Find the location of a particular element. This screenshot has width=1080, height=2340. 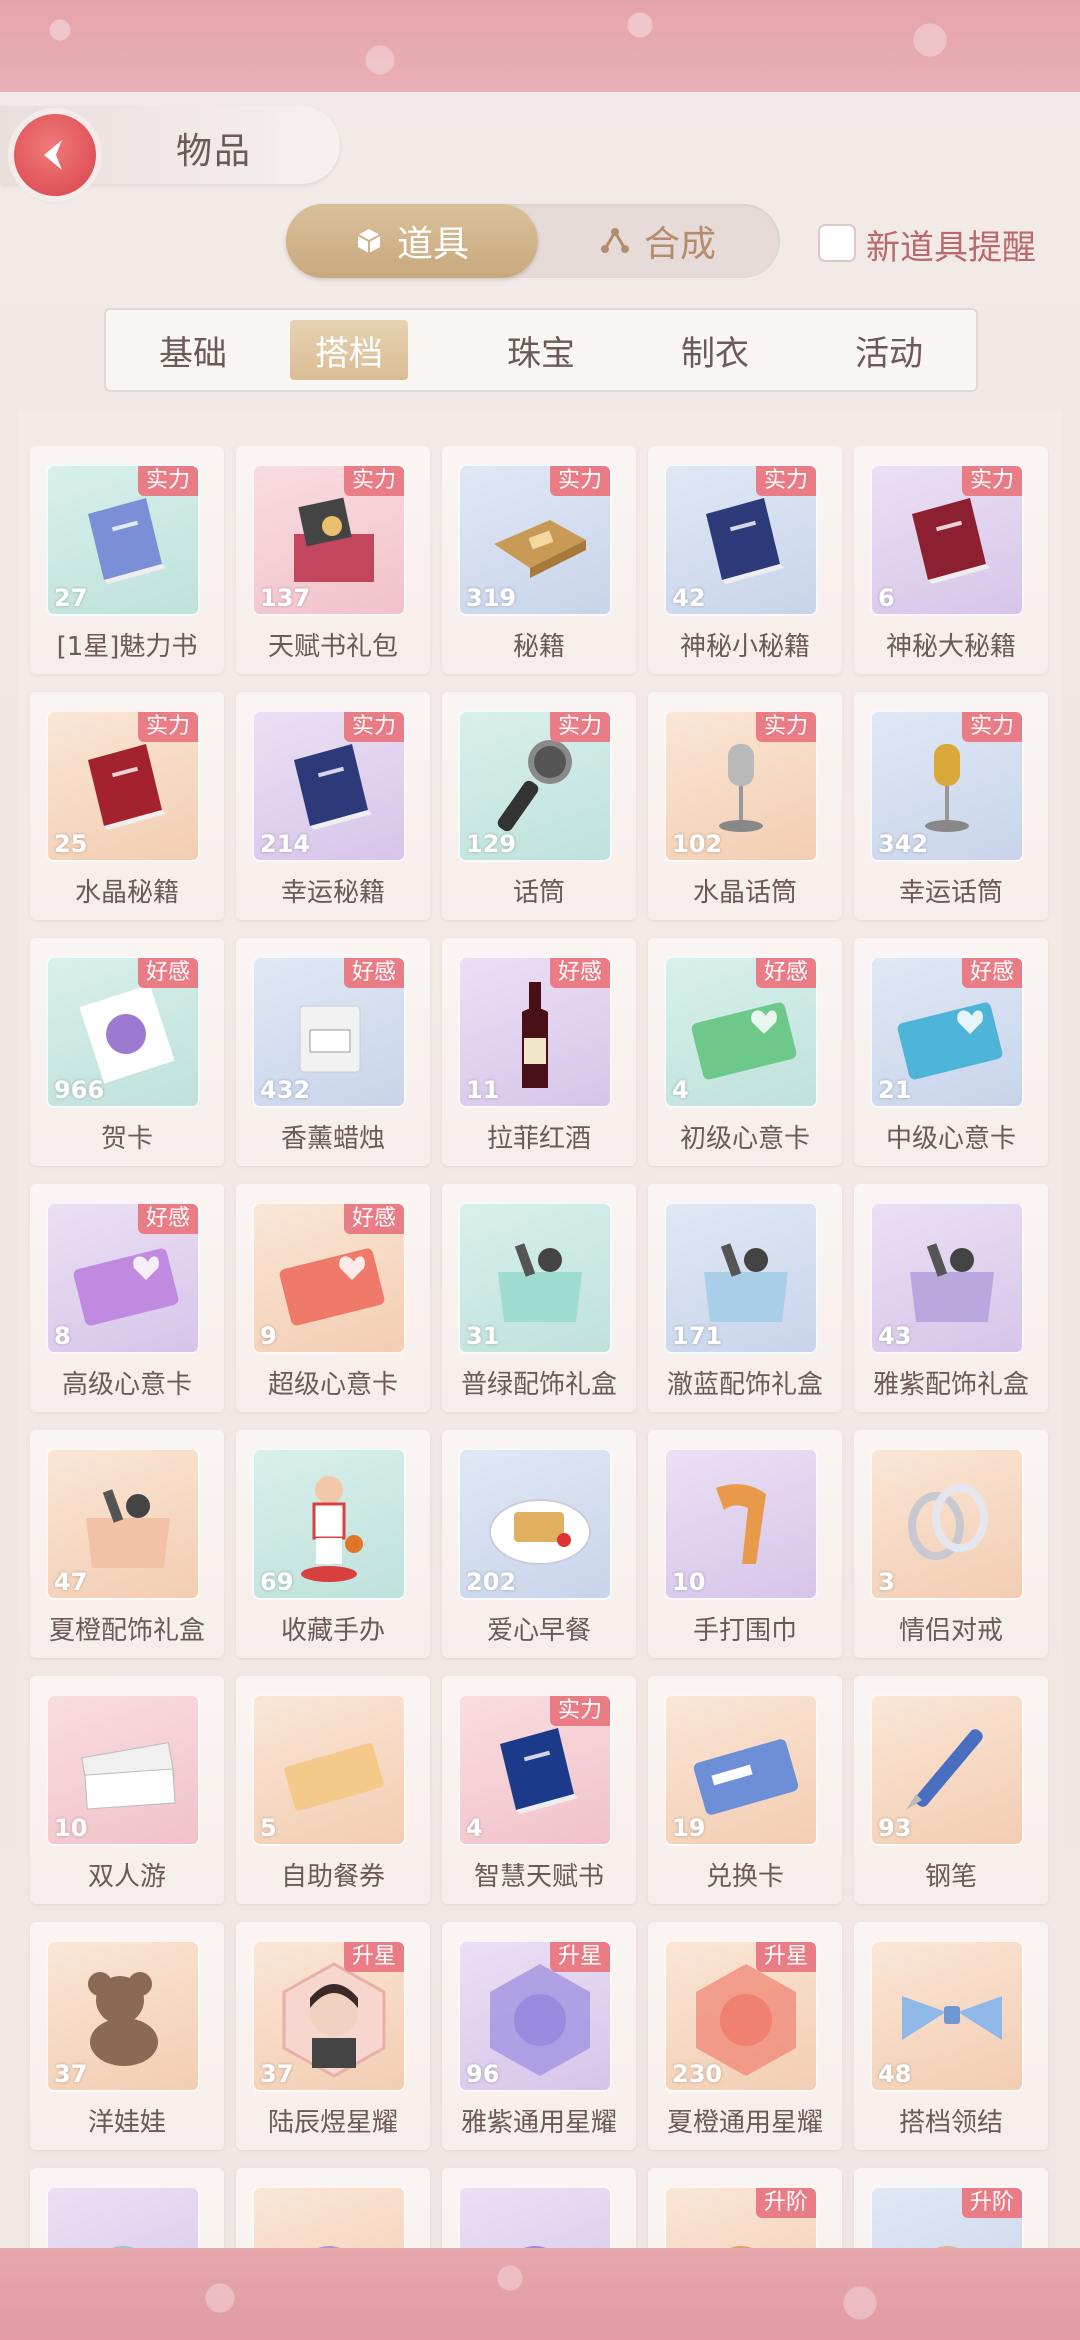

item-card: 47 夏橙配饰礼盒 is located at coordinates (127, 1544).